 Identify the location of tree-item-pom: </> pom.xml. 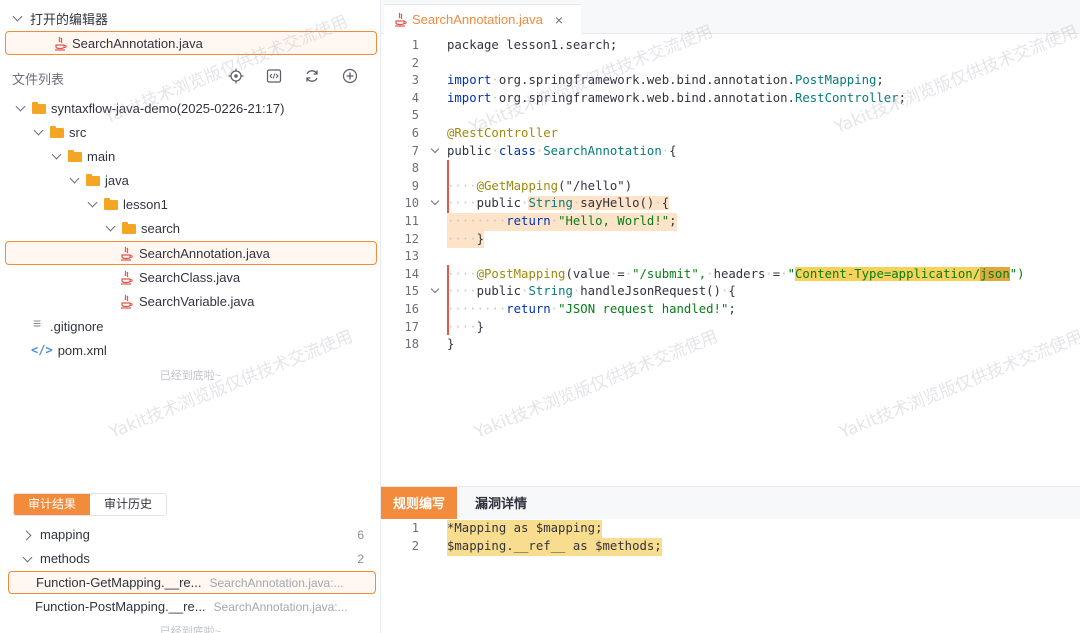
(191, 350).